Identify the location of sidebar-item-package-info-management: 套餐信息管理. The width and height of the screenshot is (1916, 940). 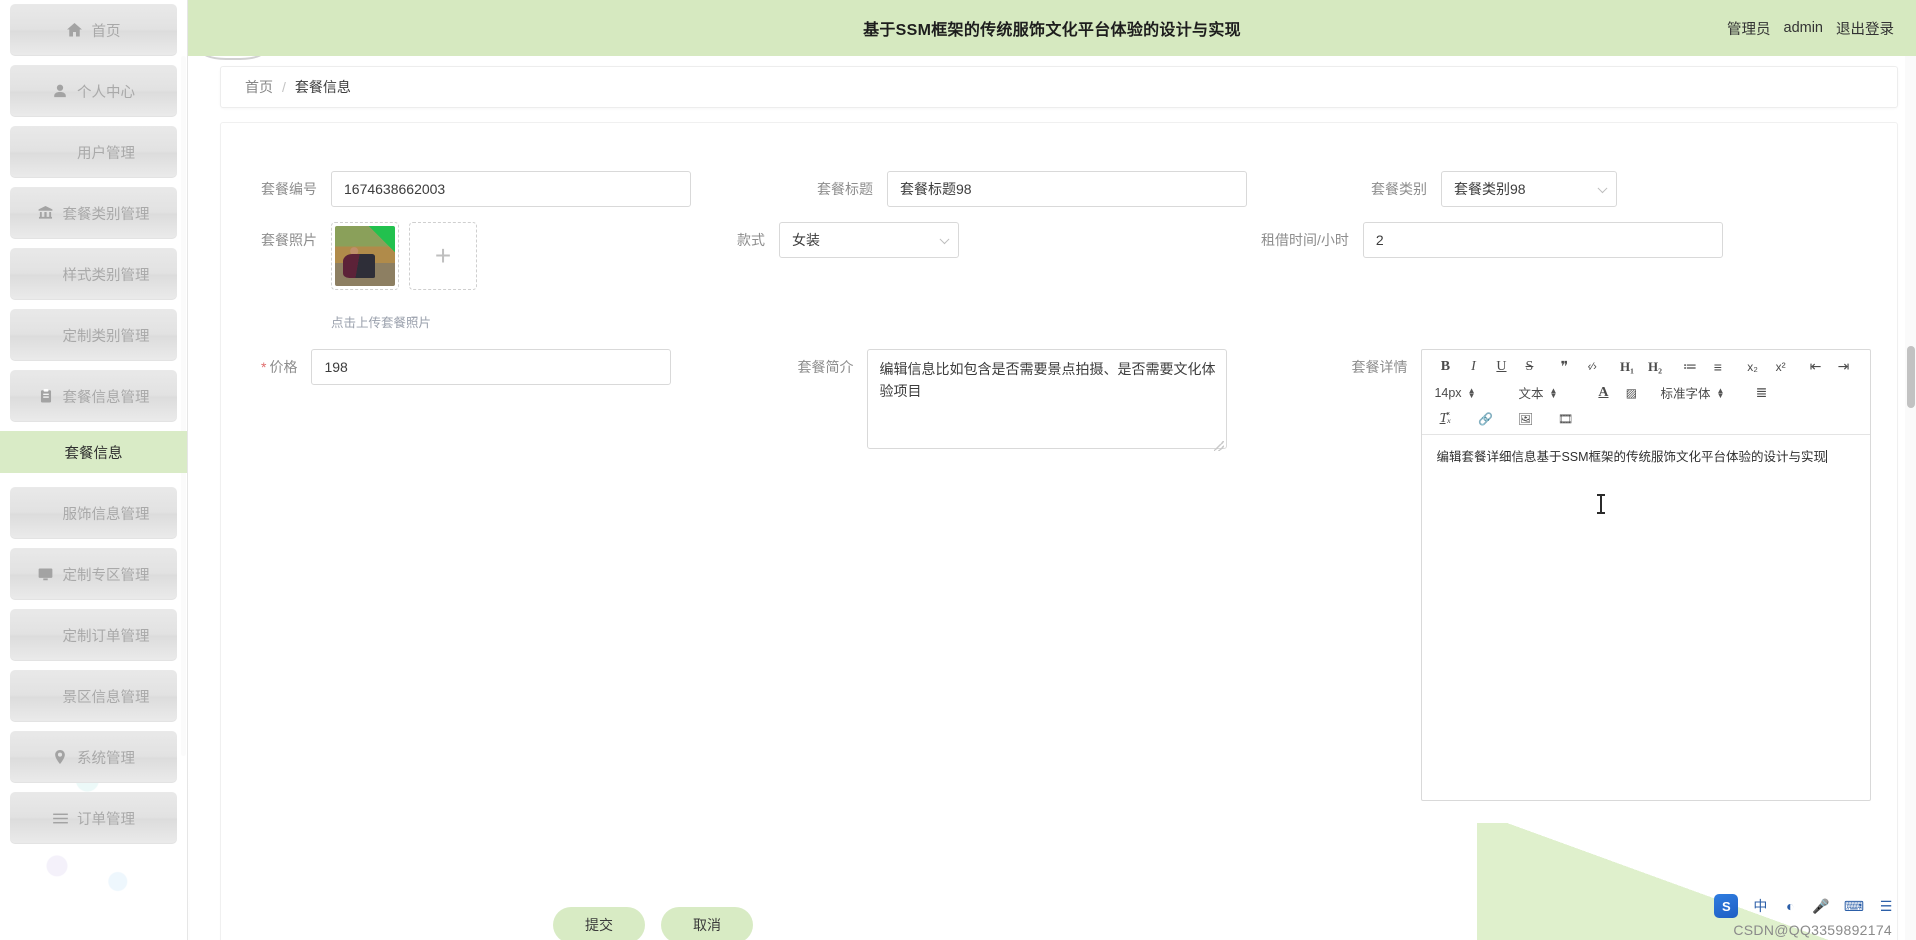
(93, 396).